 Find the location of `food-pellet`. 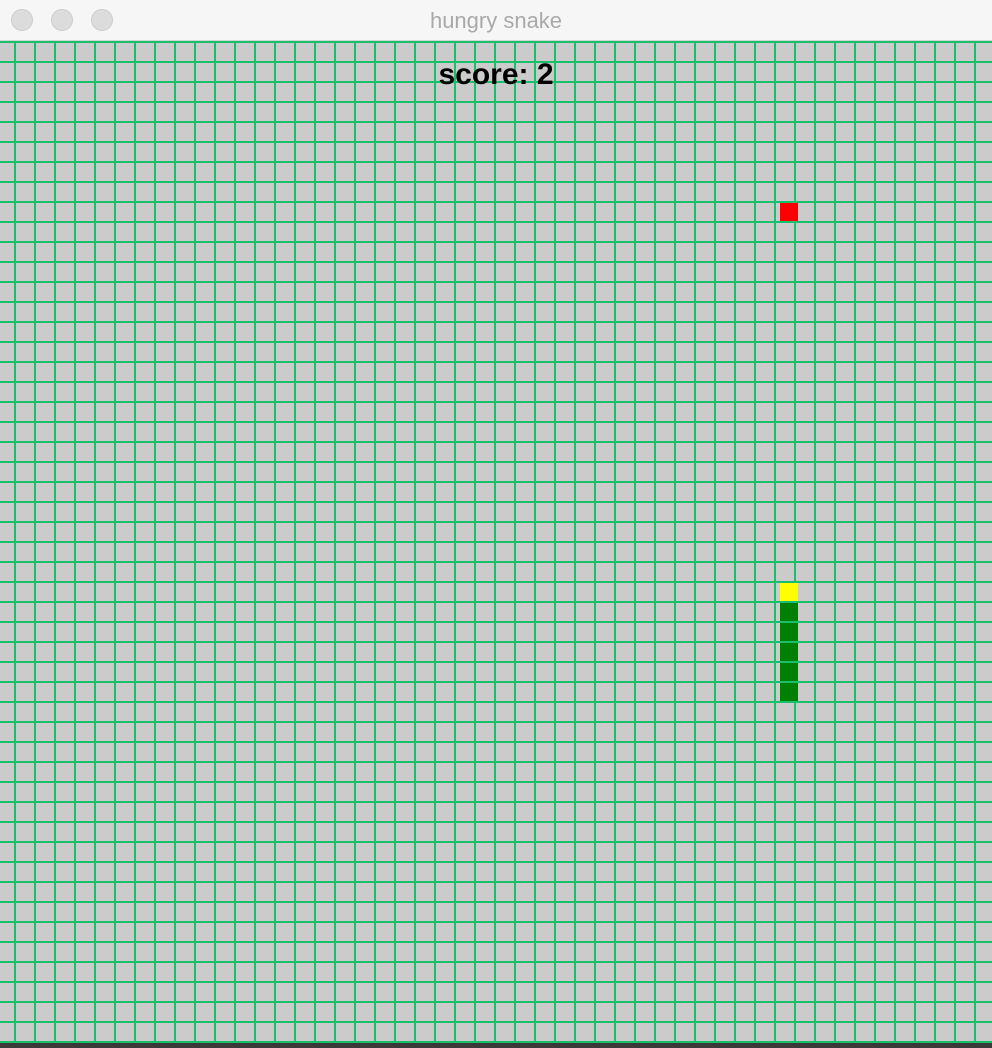

food-pellet is located at coordinates (789, 212).